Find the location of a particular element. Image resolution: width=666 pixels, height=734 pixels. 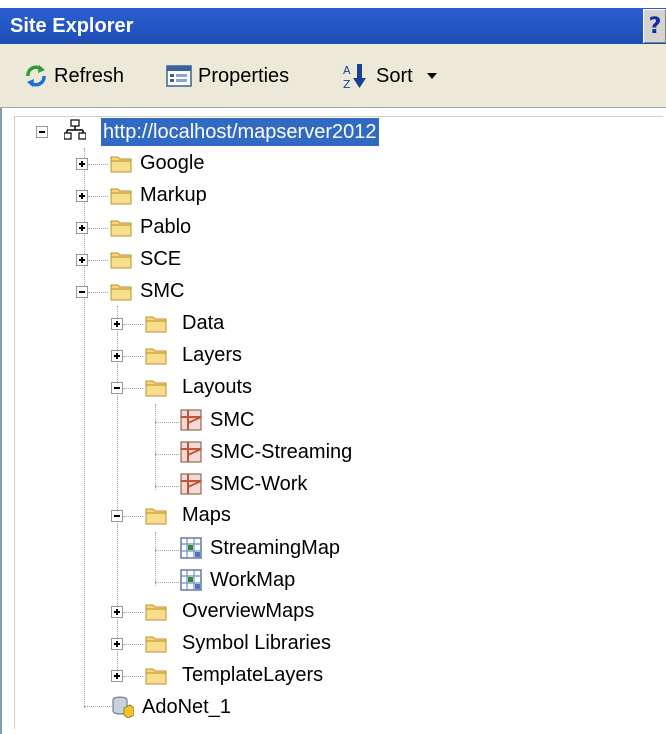

tree-node-sce: SCE is located at coordinates (220, 260).